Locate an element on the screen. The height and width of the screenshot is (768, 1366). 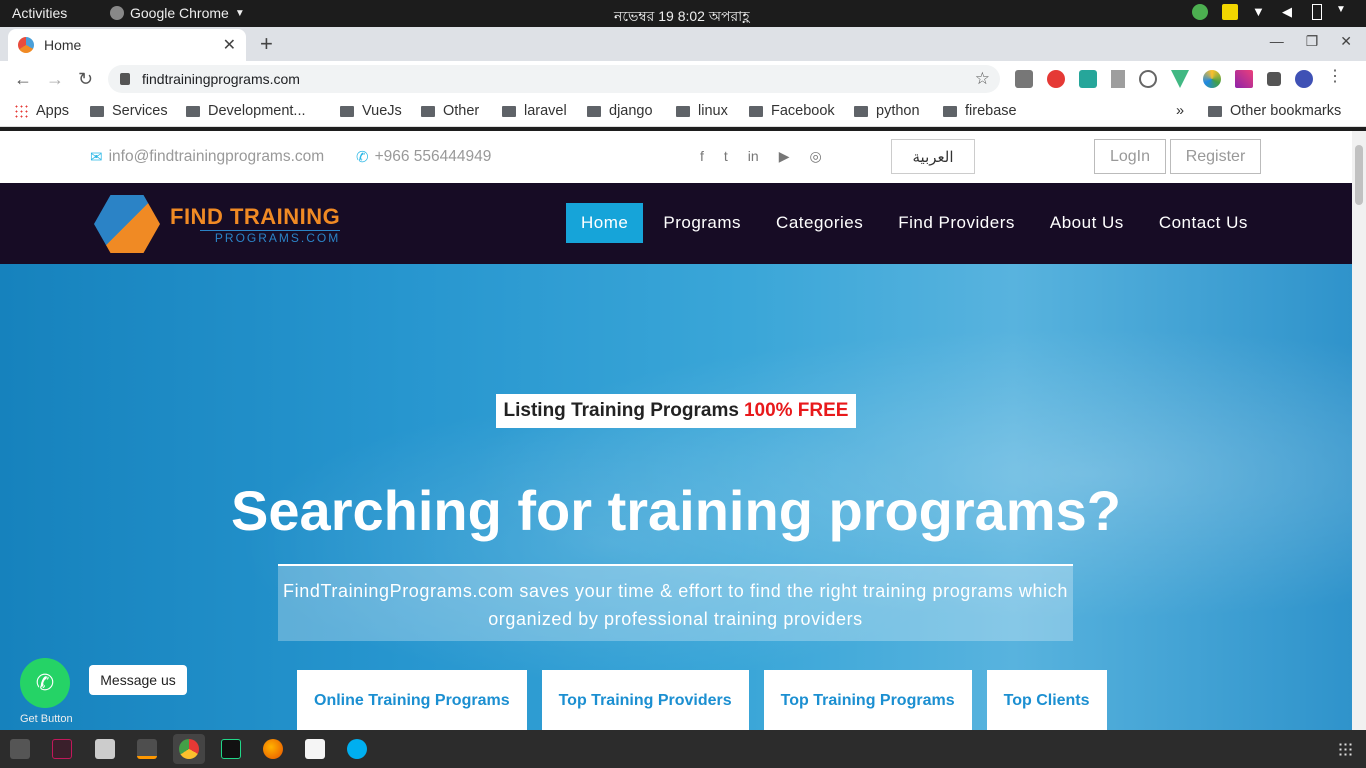
online-training-programs-button: Online Training Programs is located at coordinates (412, 700).